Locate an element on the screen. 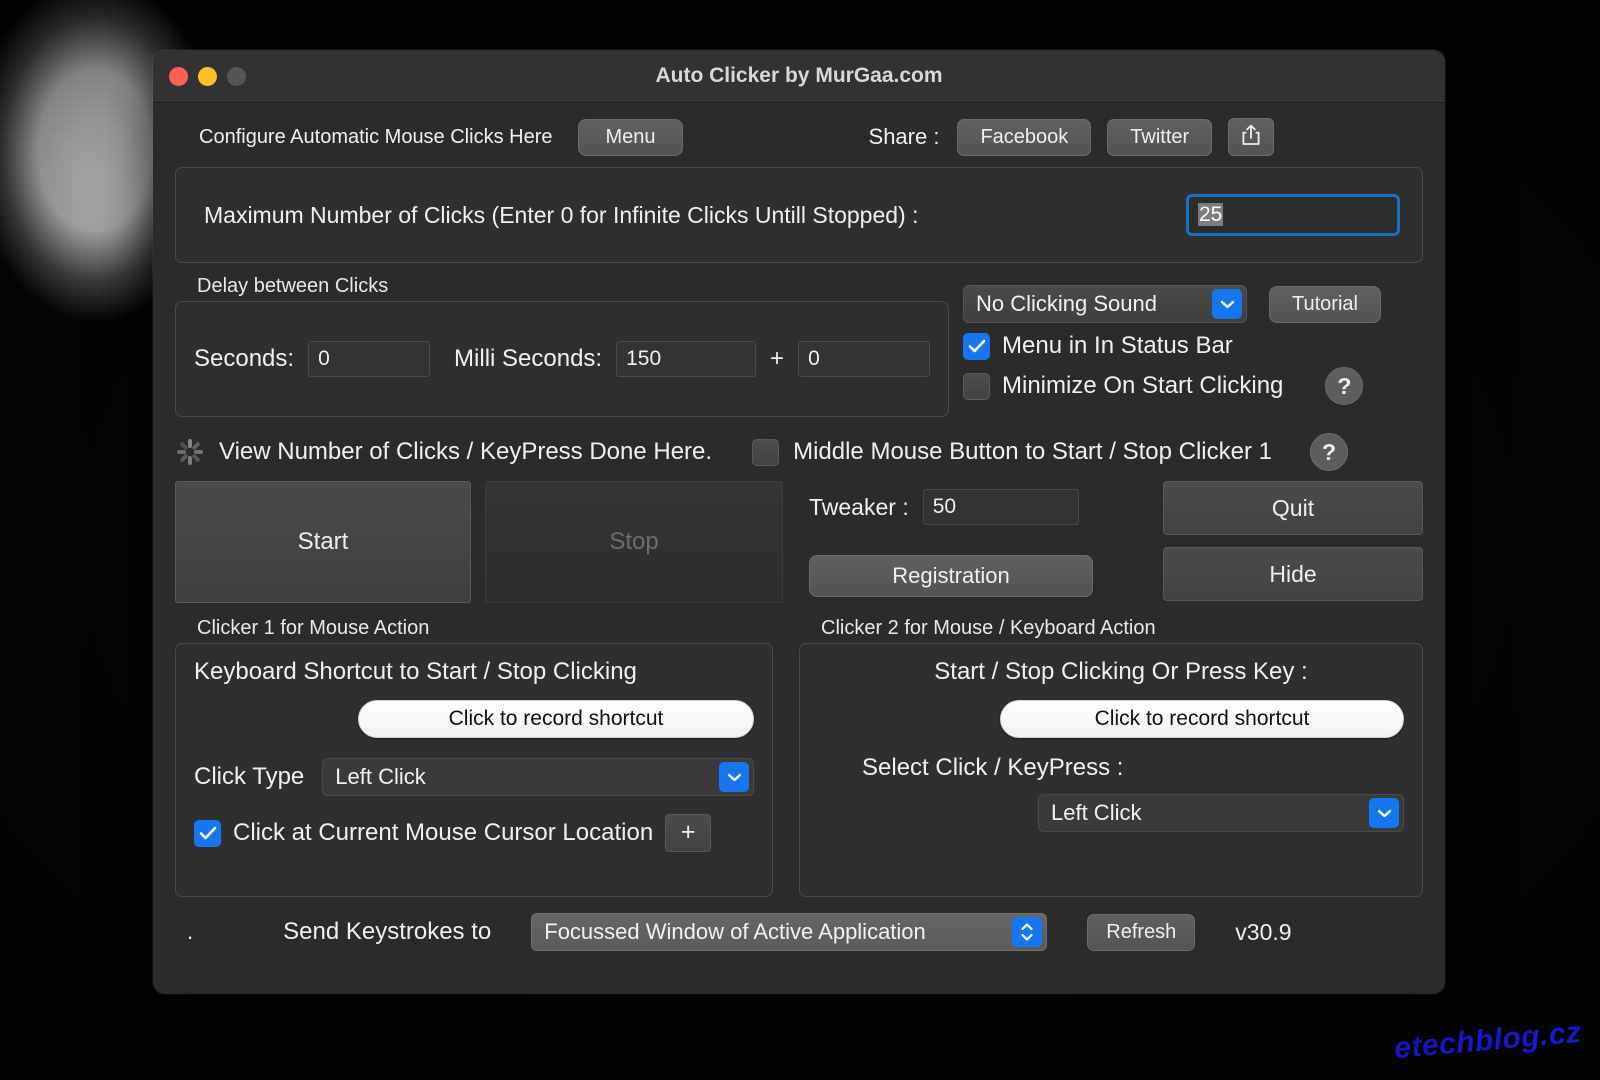 This screenshot has width=1600, height=1080. clicker1-cursor-location-row: Click at Current Mouse Cursor Location + is located at coordinates (474, 833).